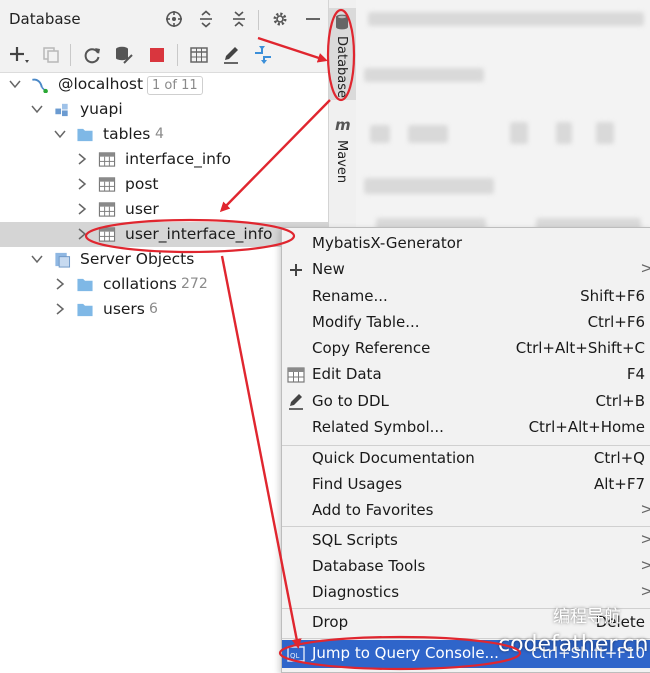 The height and width of the screenshot is (673, 650). I want to click on menu-item-mybatisx-generator: MybatisX-Generator, so click(466, 244).